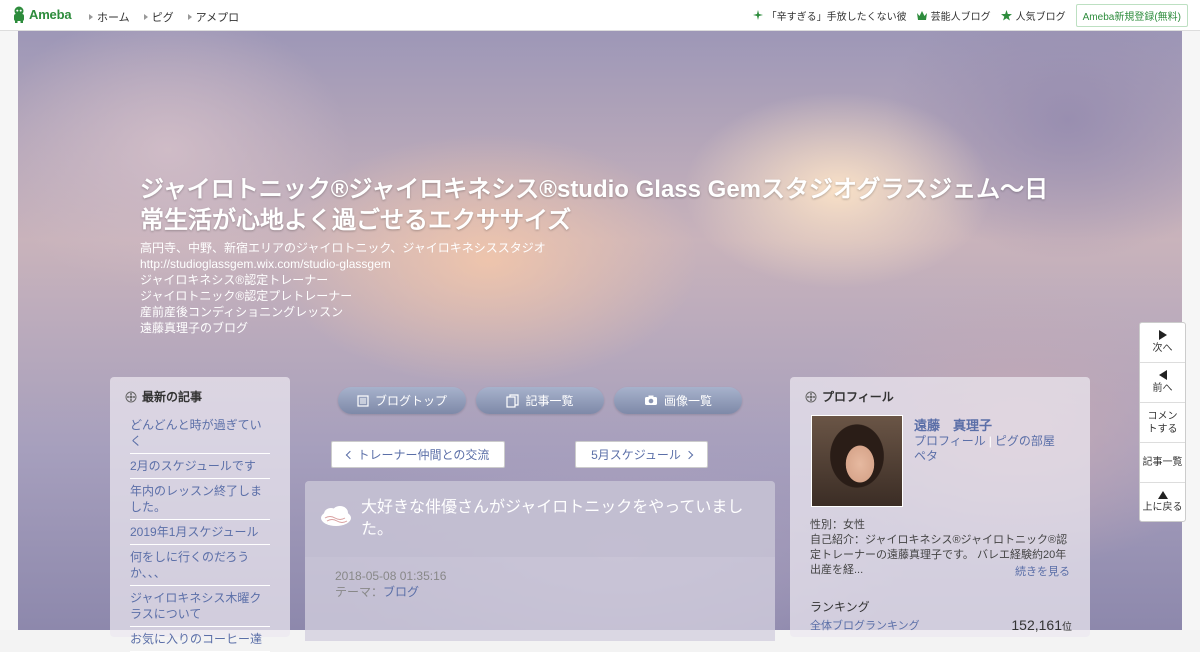 The width and height of the screenshot is (1200, 652). Describe the element at coordinates (246, 296) in the screenshot. I see `blog-description-line: ジャイロトニック®認定プレトレーナー` at that location.